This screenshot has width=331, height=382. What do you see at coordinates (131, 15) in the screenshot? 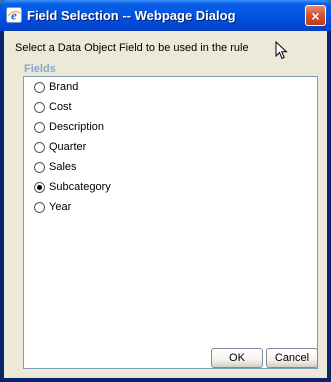
I see `window-title: Field Selection -- Webpage Dialog` at bounding box center [131, 15].